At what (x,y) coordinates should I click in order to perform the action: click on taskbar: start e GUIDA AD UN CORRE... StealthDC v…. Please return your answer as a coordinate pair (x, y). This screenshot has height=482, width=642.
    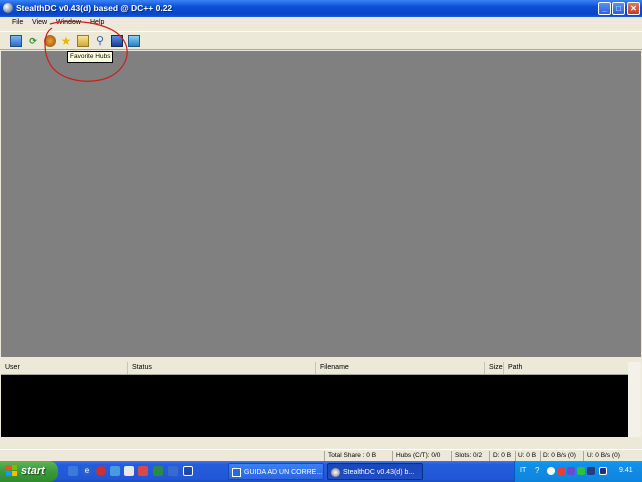
    Looking at the image, I should click on (321, 471).